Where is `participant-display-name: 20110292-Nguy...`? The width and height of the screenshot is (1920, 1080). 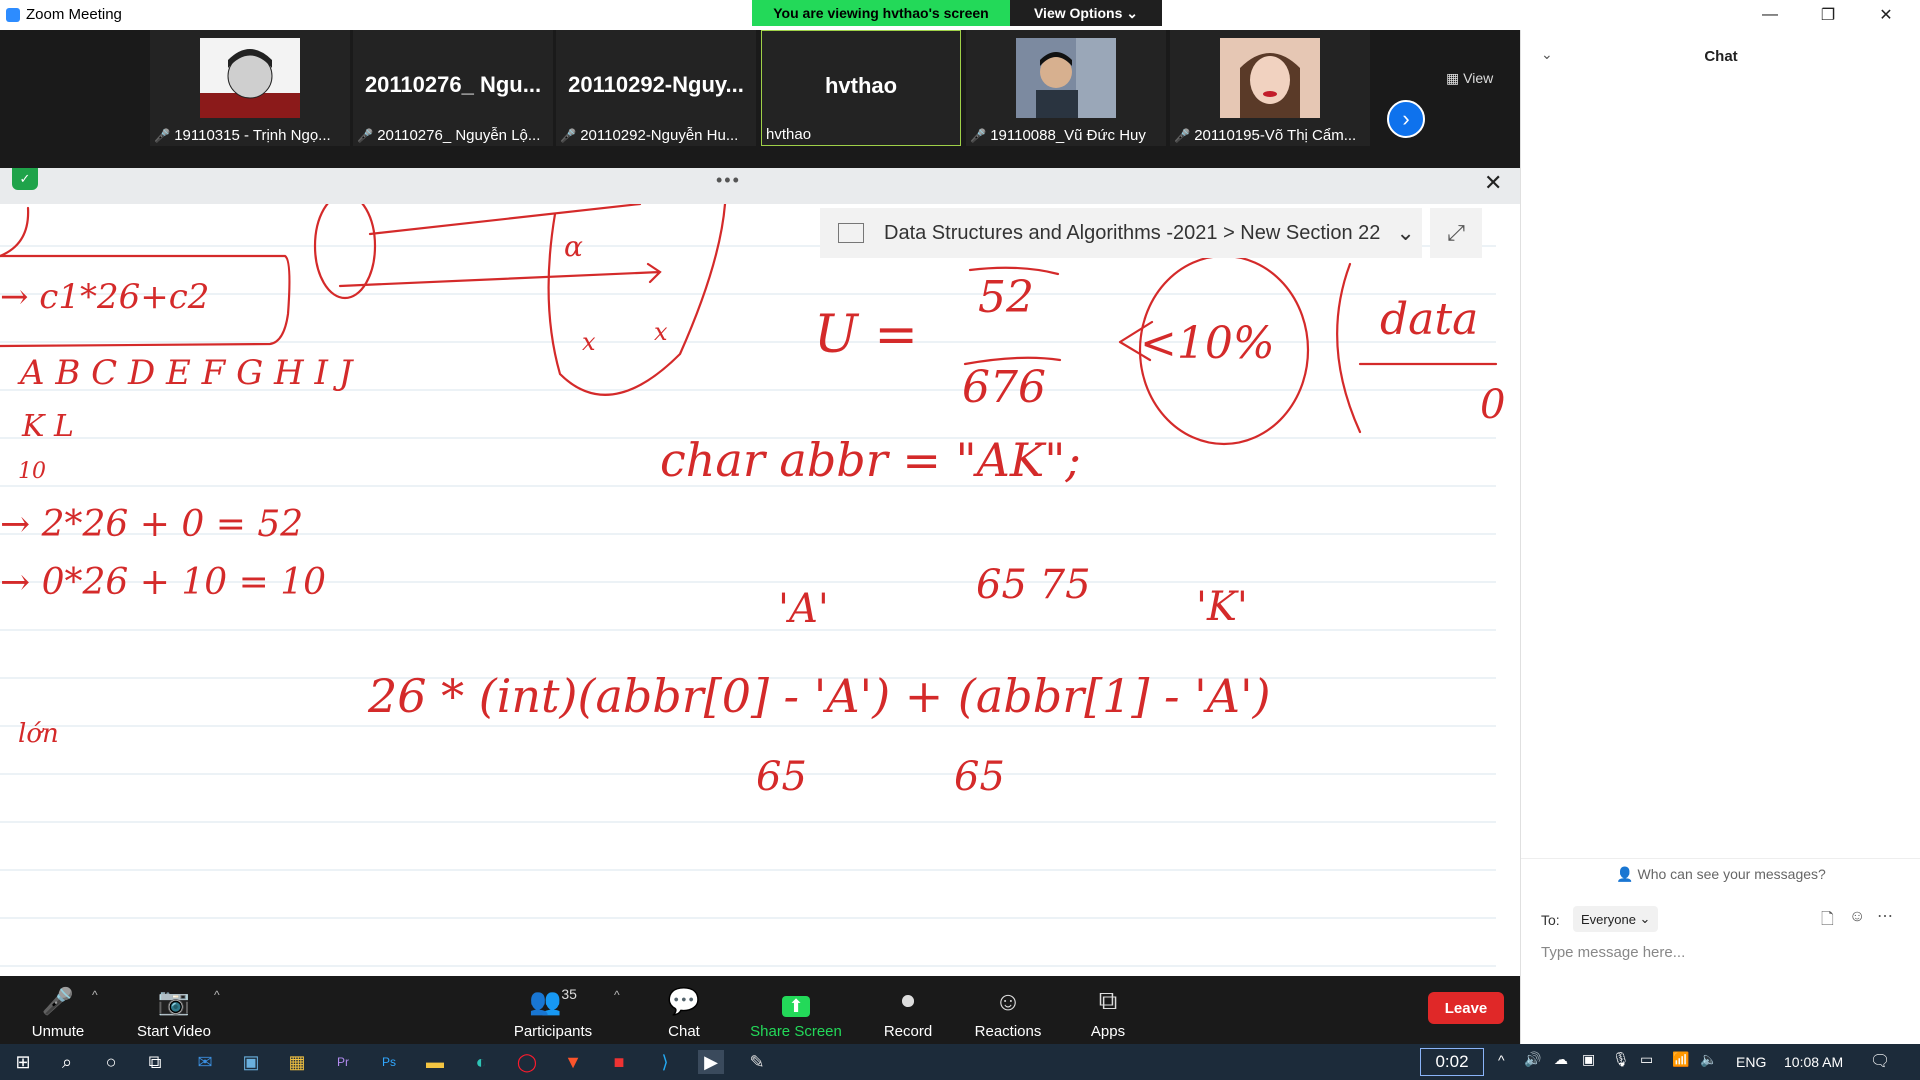
participant-display-name: 20110292-Nguy... is located at coordinates (656, 84).